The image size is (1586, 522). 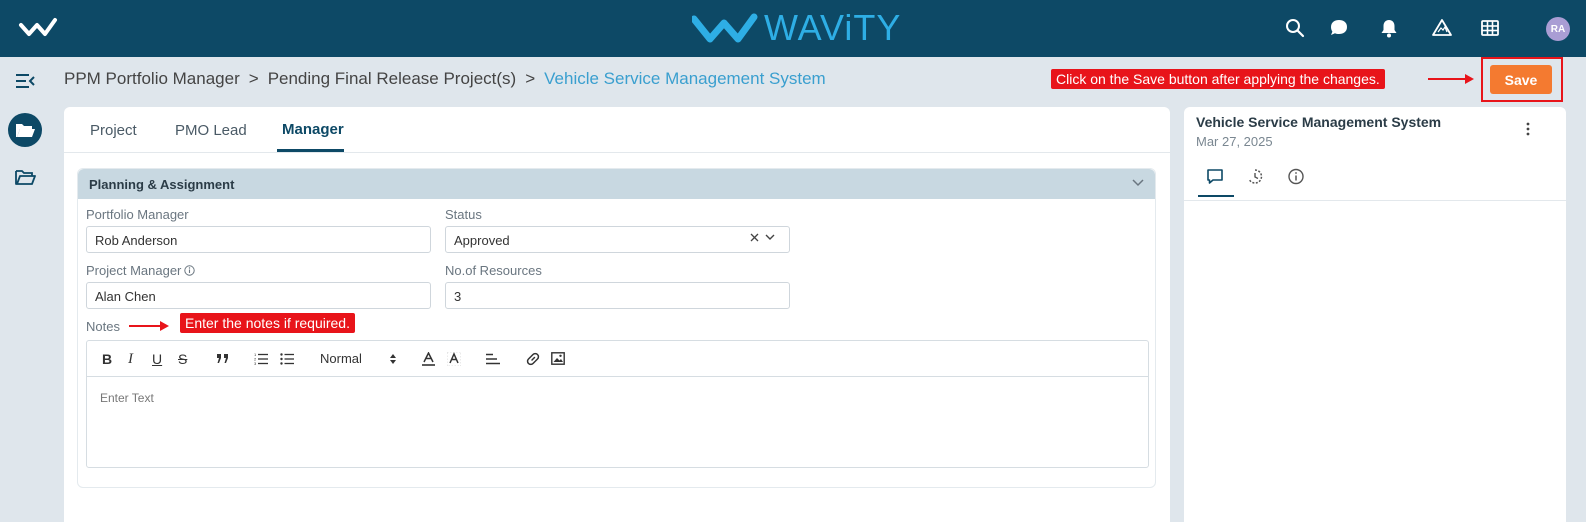 I want to click on image-icon, so click(x=558, y=358).